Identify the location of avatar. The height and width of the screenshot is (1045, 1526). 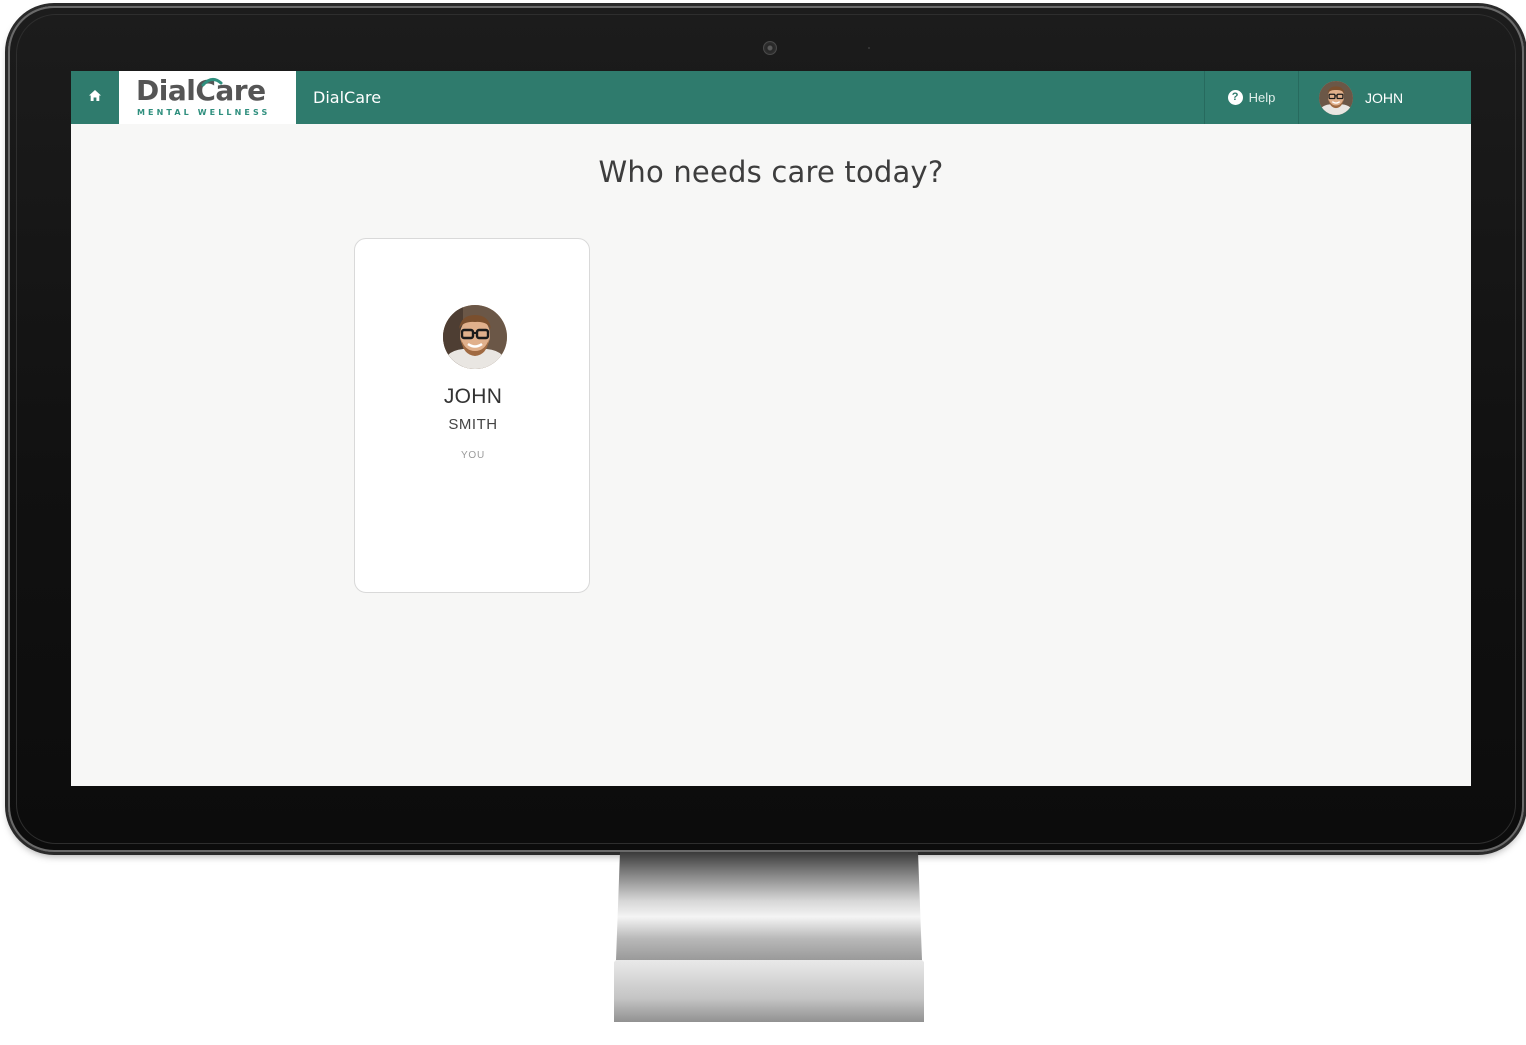
(1336, 97).